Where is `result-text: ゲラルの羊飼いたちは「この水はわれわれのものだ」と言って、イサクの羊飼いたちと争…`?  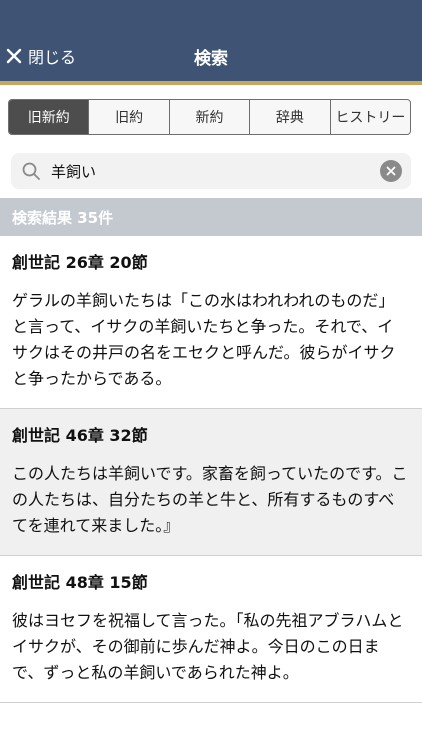
result-text: ゲラルの羊飼いたちは「この水はわれわれのものだ」と言って、イサクの羊飼いたちと争… is located at coordinates (204, 339).